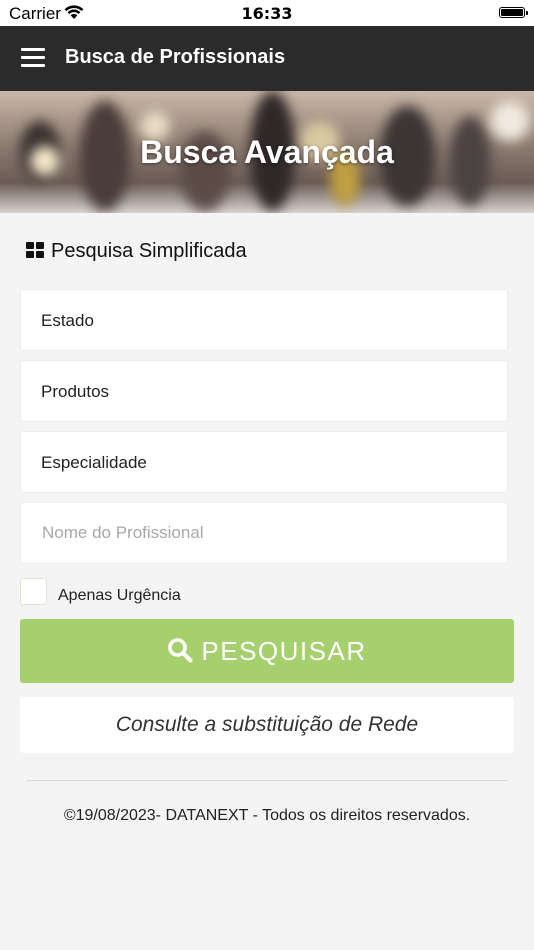  I want to click on search-button: PESQUISAR, so click(267, 651).